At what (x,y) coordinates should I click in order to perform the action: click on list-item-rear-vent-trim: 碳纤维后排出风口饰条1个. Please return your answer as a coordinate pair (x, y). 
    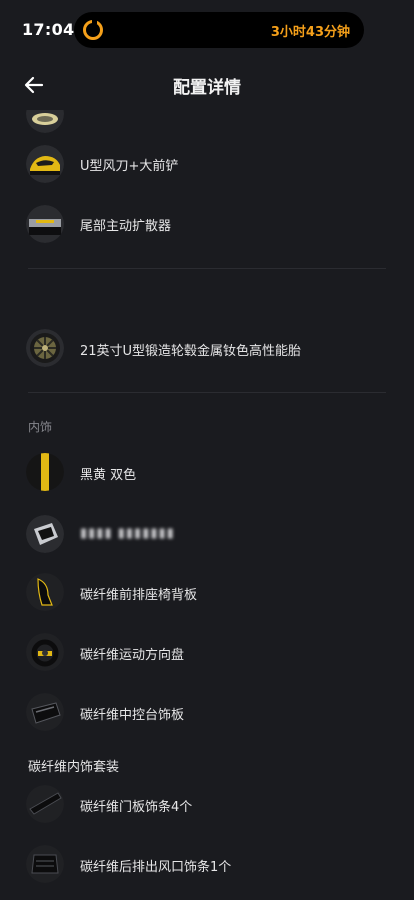
    Looking at the image, I should click on (207, 864).